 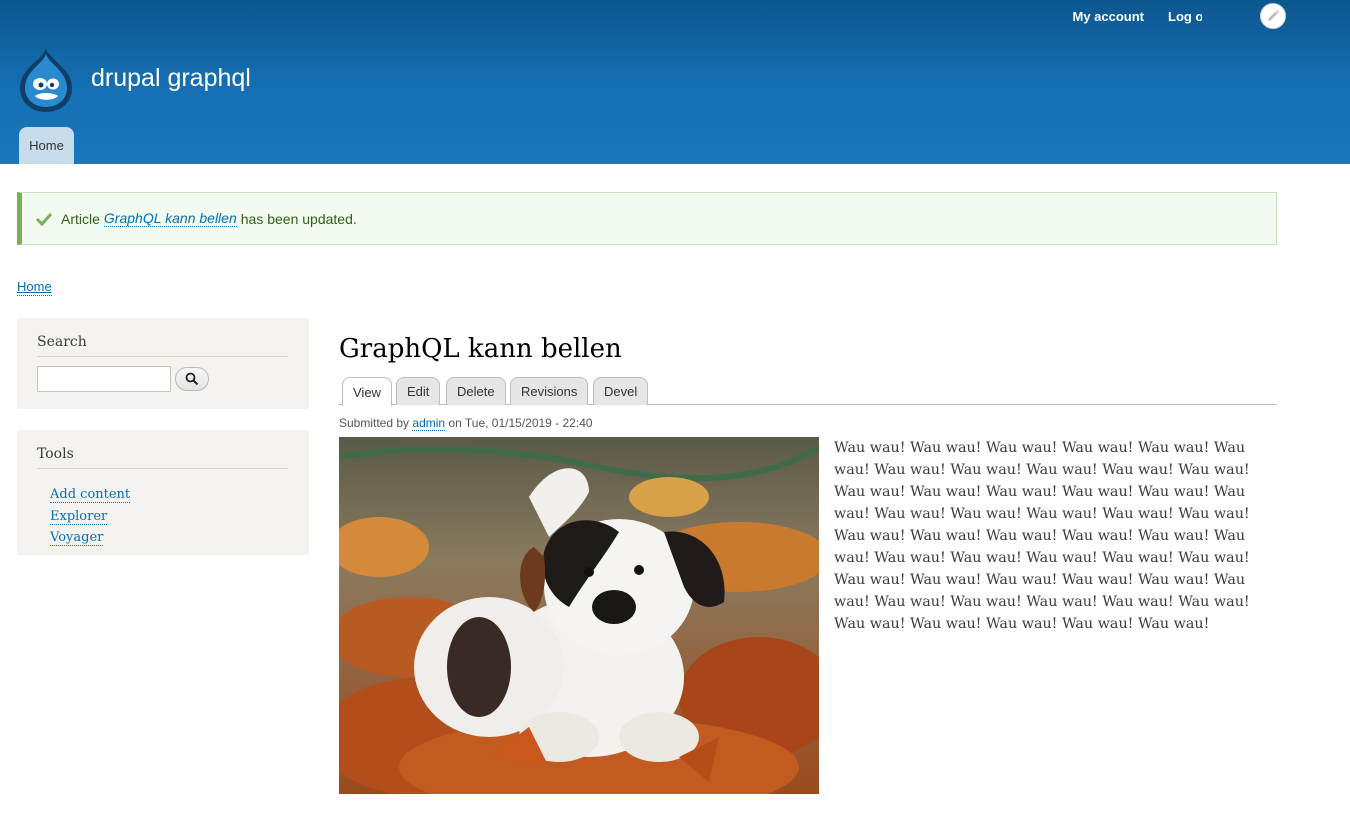 I want to click on search-button, so click(x=192, y=379).